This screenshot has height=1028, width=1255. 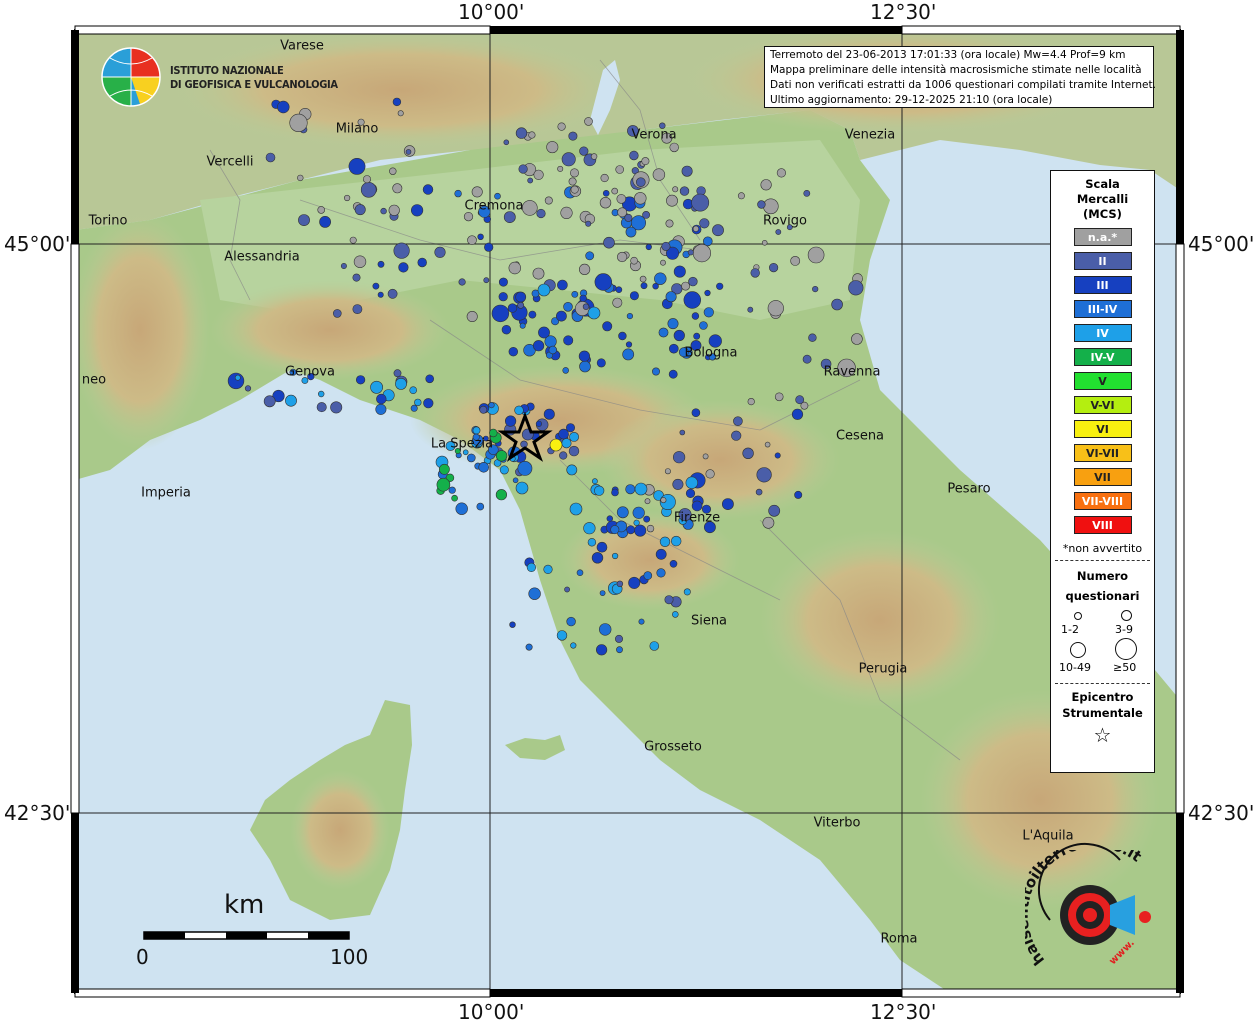 What do you see at coordinates (1102, 548) in the screenshot?
I see `legend-na-note: *non avvertito` at bounding box center [1102, 548].